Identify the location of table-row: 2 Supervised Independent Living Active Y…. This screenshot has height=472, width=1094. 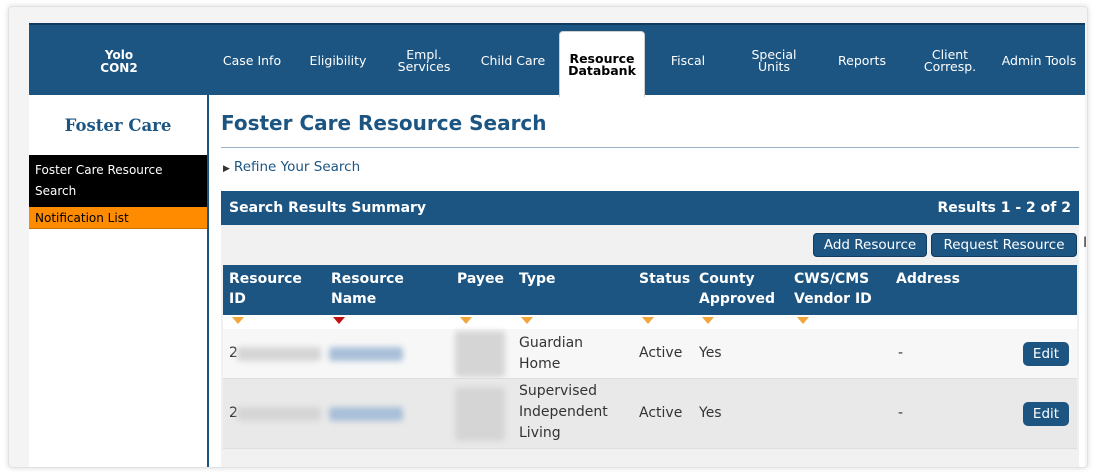
(650, 414).